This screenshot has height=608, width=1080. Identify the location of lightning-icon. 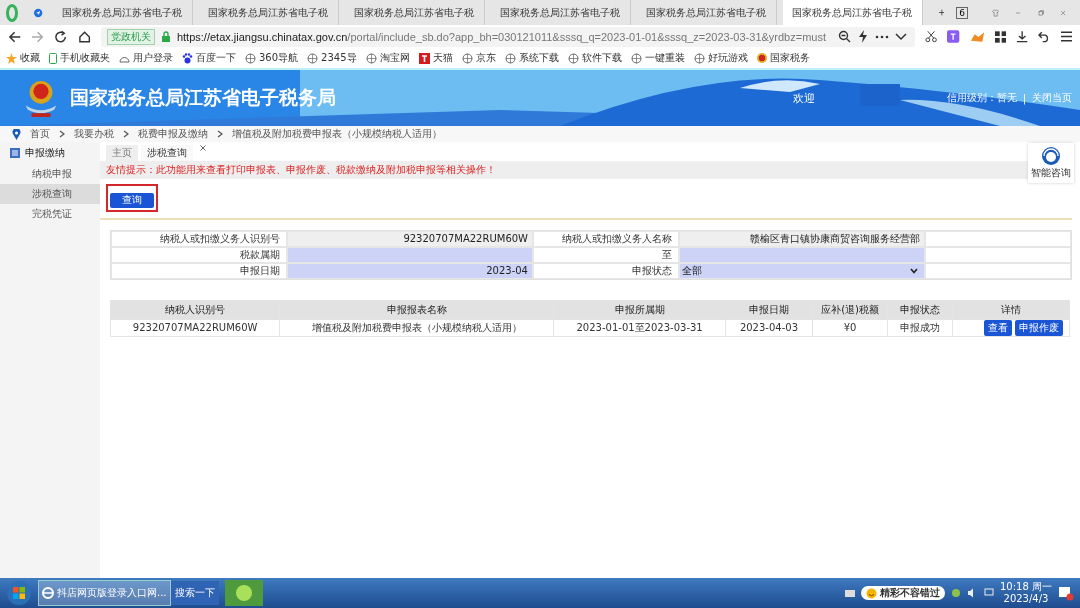
(863, 36).